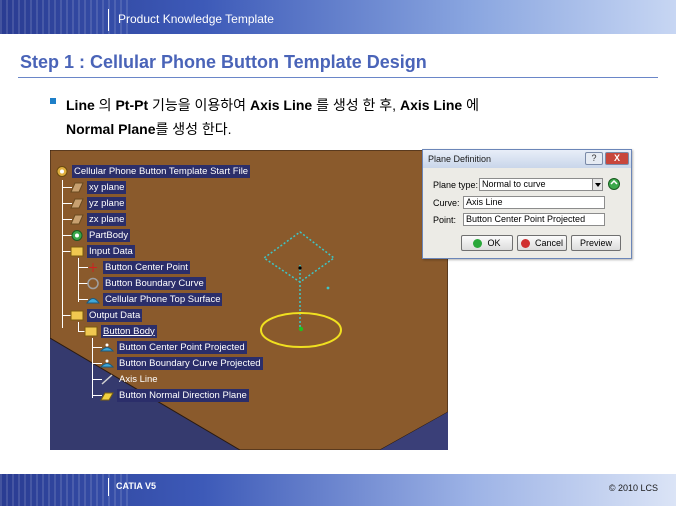 Image resolution: width=676 pixels, height=506 pixels. Describe the element at coordinates (109, 235) in the screenshot. I see `tree-label: PartBody` at that location.